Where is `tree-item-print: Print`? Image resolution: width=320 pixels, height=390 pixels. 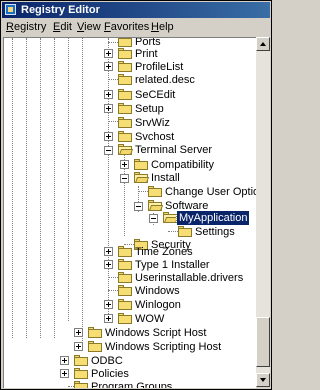
tree-item-print: Print is located at coordinates (146, 54).